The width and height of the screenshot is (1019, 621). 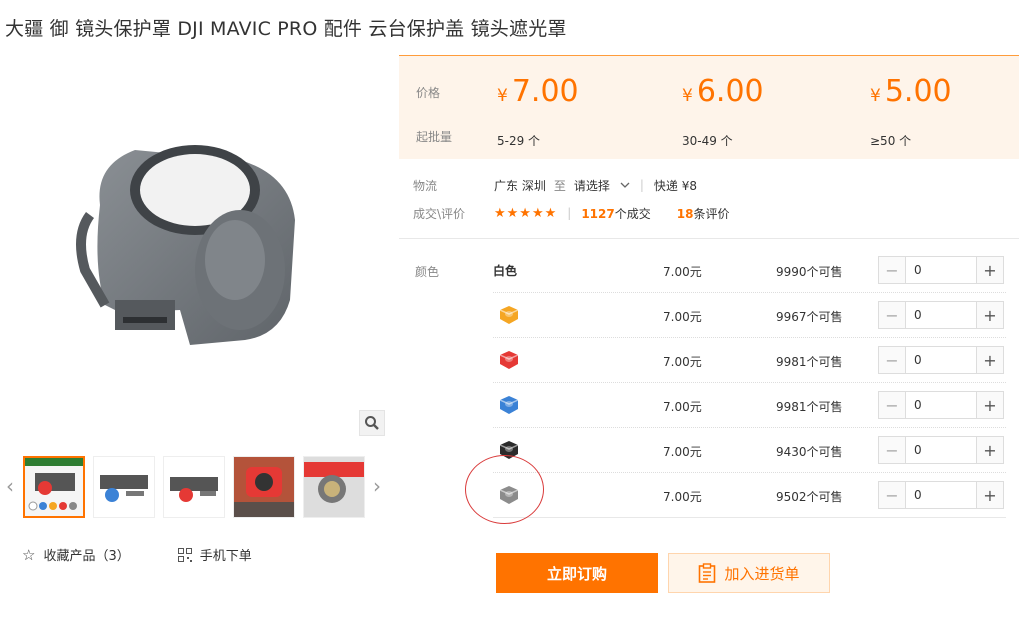 I want to click on tier-range: 5-29 个, so click(x=519, y=141).